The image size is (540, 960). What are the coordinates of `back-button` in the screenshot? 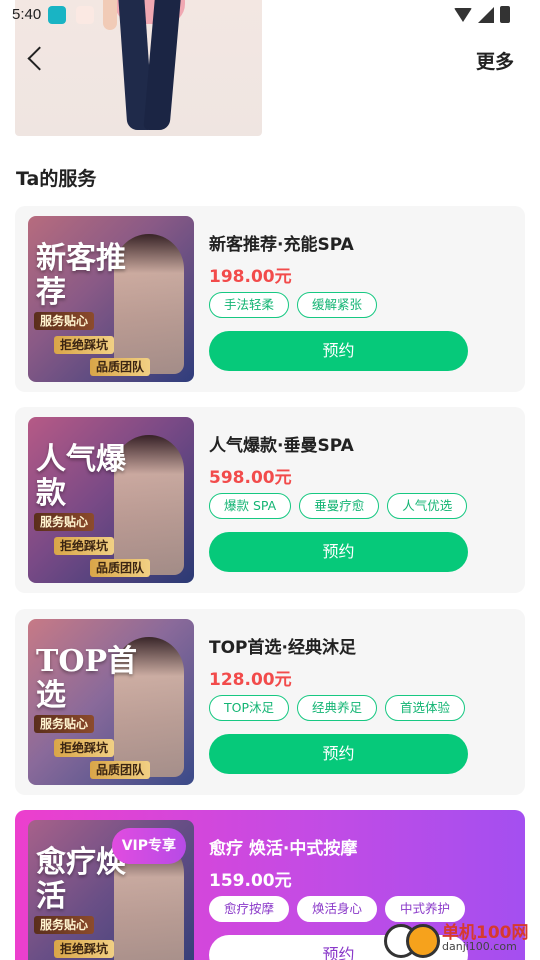 It's located at (37, 59).